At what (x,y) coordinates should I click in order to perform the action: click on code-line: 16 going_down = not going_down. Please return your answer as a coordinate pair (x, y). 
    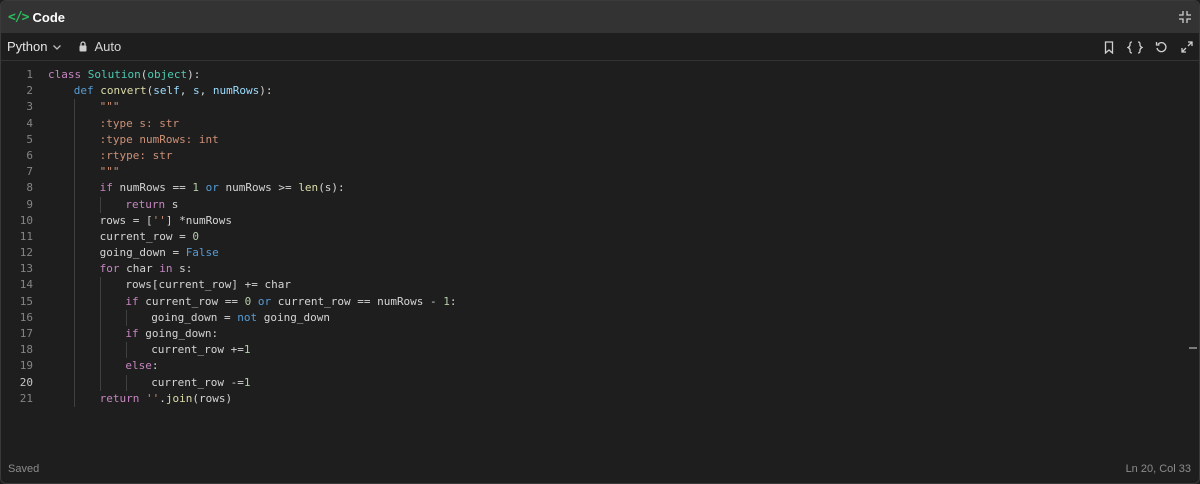
    Looking at the image, I should click on (596, 317).